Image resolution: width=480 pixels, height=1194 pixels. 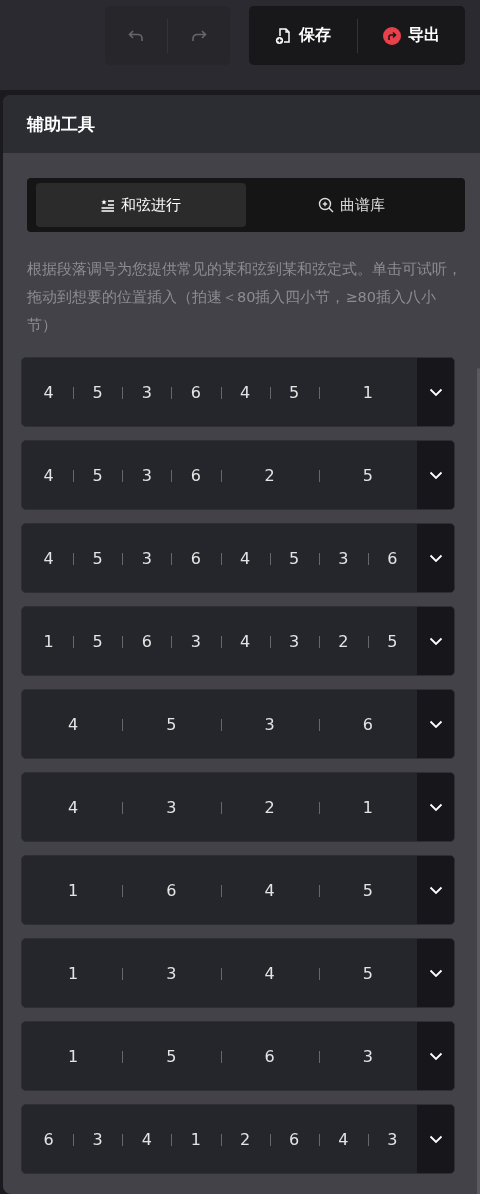 I want to click on export-icon, so click(x=391, y=35).